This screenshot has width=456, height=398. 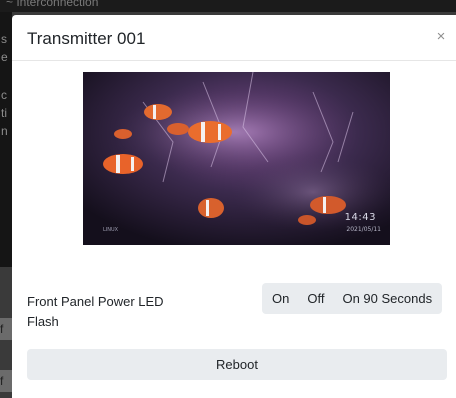 What do you see at coordinates (4, 39) in the screenshot?
I see `background-char: s` at bounding box center [4, 39].